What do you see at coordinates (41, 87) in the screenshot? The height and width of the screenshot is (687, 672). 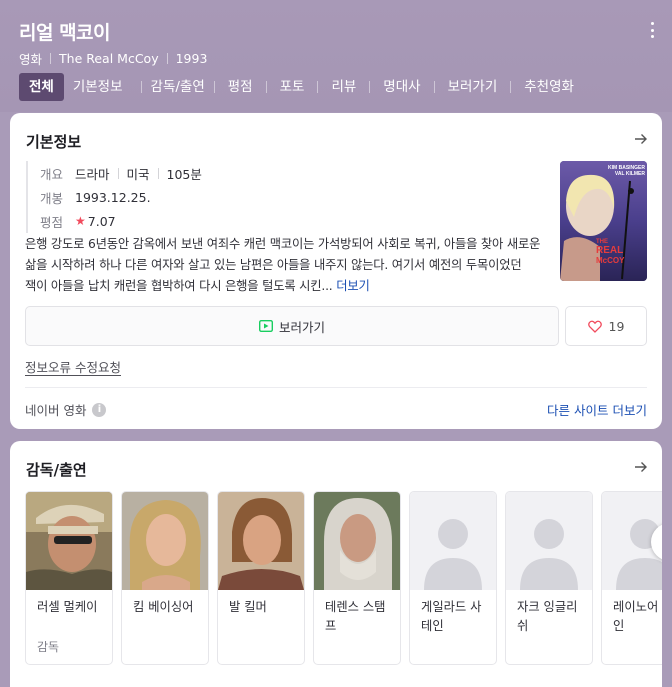 I see `tab-all: 전체` at bounding box center [41, 87].